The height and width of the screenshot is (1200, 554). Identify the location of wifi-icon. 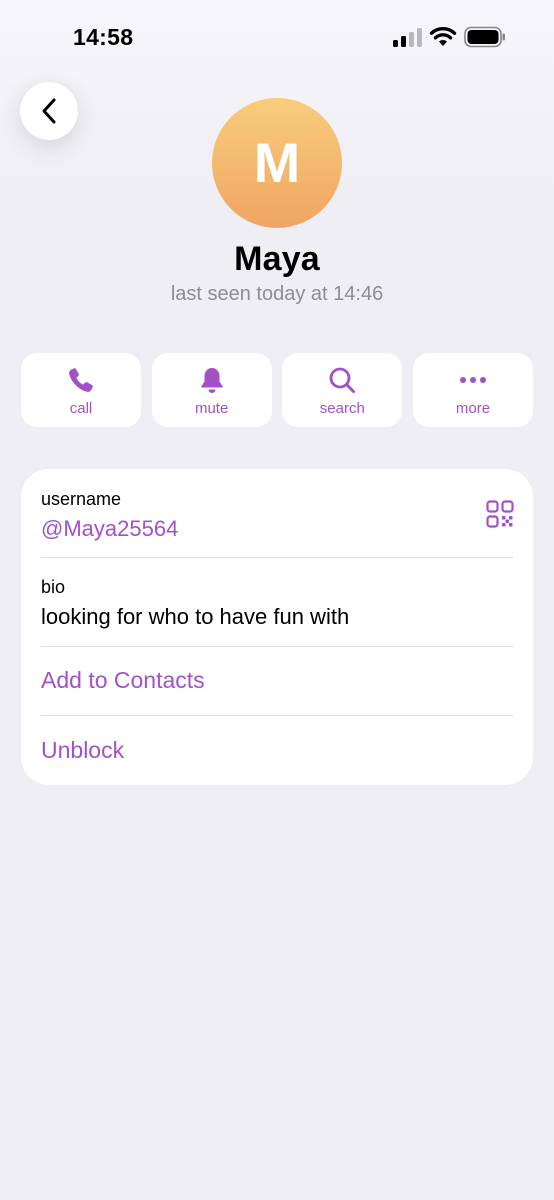
(443, 36).